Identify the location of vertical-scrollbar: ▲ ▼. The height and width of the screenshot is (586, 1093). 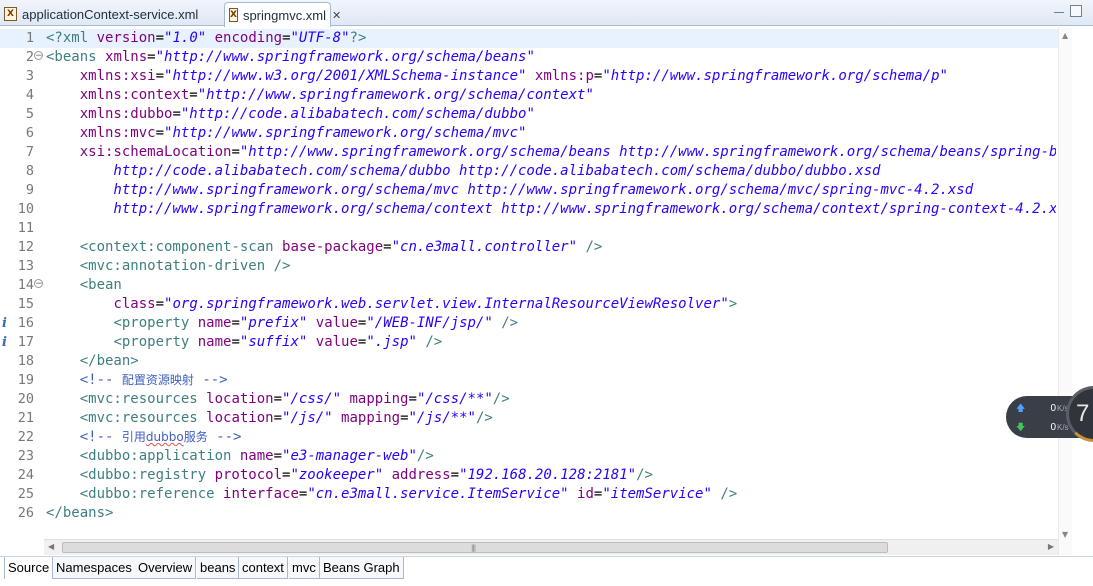
(1065, 291).